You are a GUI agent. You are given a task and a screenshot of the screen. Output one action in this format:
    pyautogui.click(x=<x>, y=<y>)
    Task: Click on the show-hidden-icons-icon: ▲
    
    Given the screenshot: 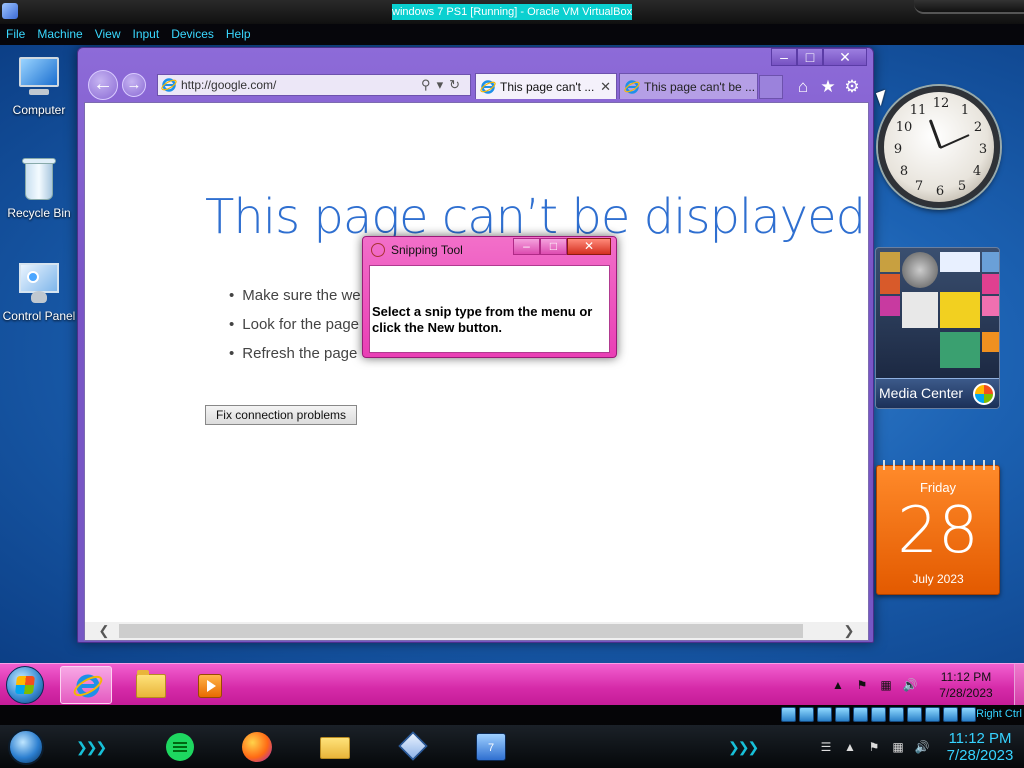 What is the action you would take?
    pyautogui.click(x=838, y=685)
    